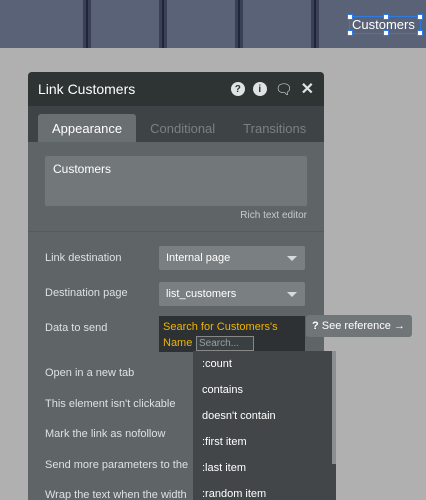  I want to click on text-content-editor: Customers, so click(176, 181).